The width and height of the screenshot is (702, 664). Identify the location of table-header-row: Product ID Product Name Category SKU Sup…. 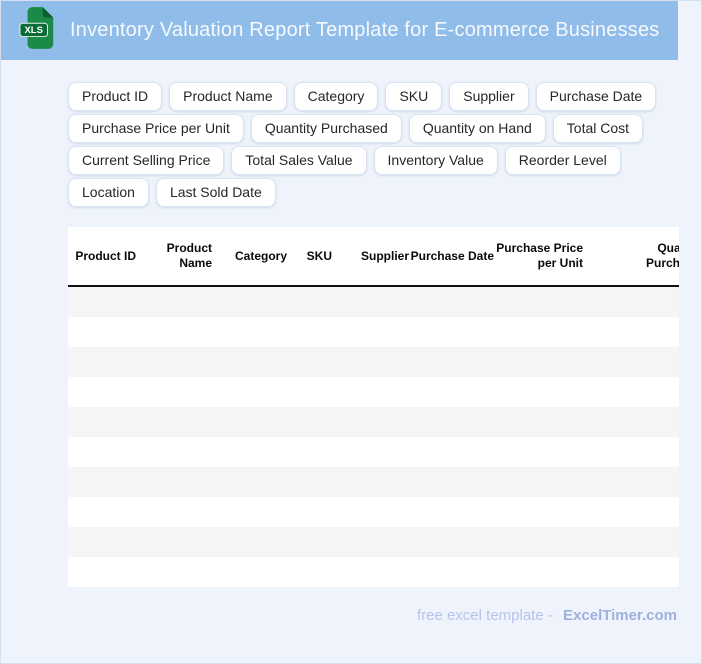
(373, 256).